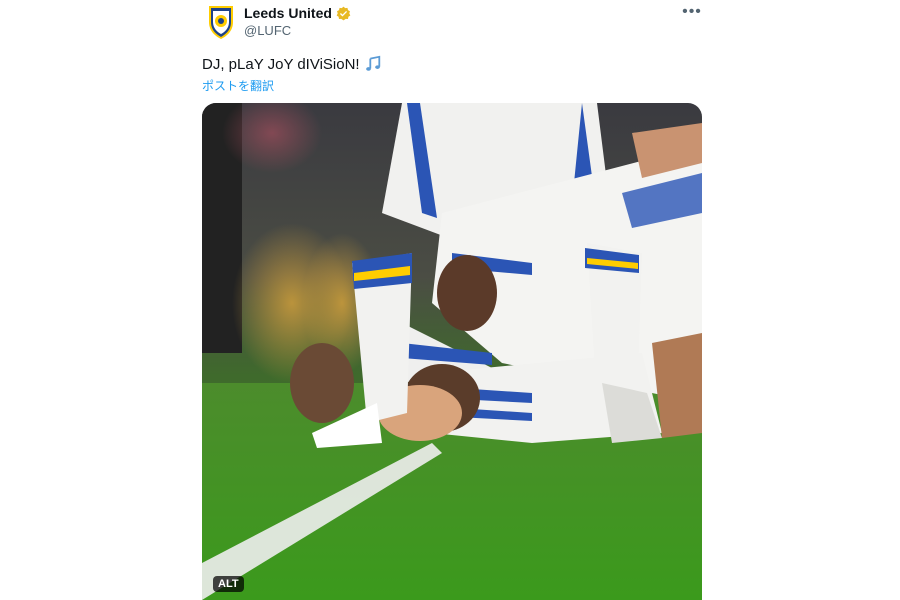 This screenshot has height=600, width=900. What do you see at coordinates (372, 63) in the screenshot?
I see `musical-notes-icon` at bounding box center [372, 63].